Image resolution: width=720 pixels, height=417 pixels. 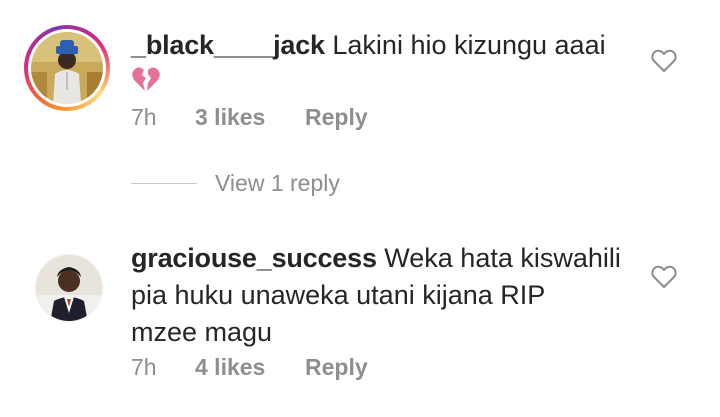 I want to click on comment-body: _black____jack Lakini hio kizungu aaai, so click(x=386, y=65).